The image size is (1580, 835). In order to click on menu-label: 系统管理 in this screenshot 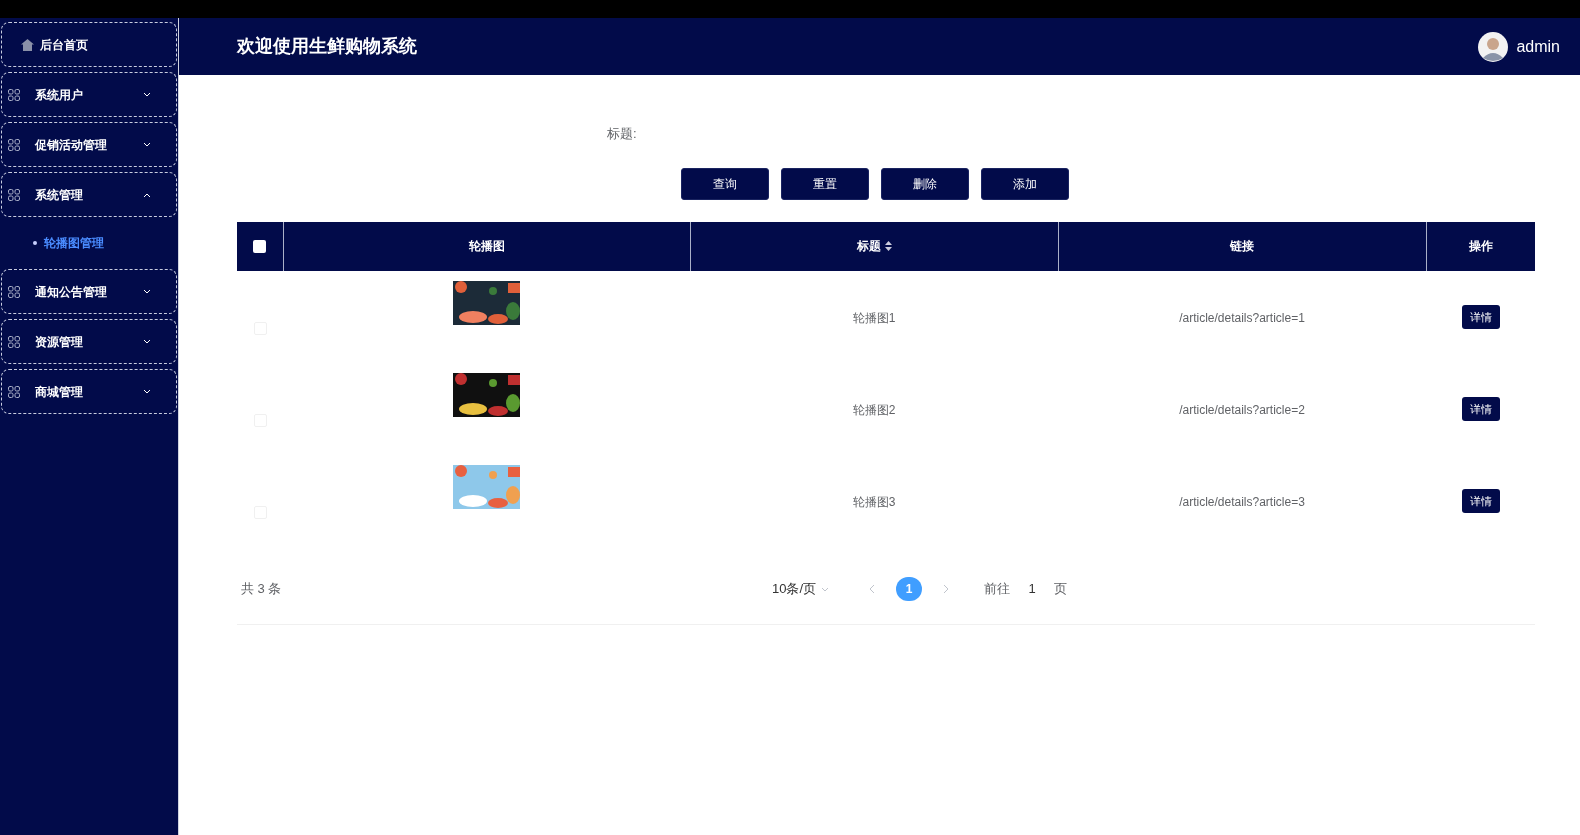, I will do `click(59, 195)`.